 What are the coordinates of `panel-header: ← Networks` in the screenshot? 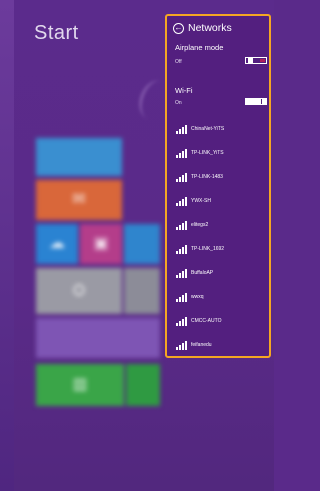 It's located at (202, 28).